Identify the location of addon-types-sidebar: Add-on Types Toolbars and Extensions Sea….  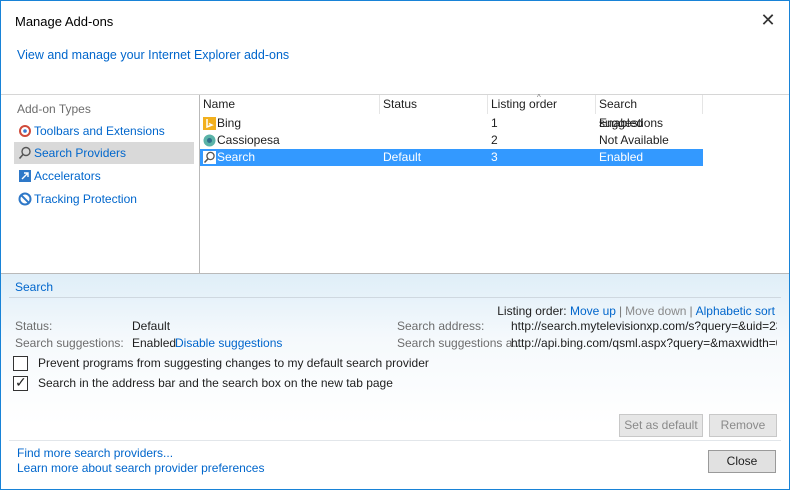
(105, 184).